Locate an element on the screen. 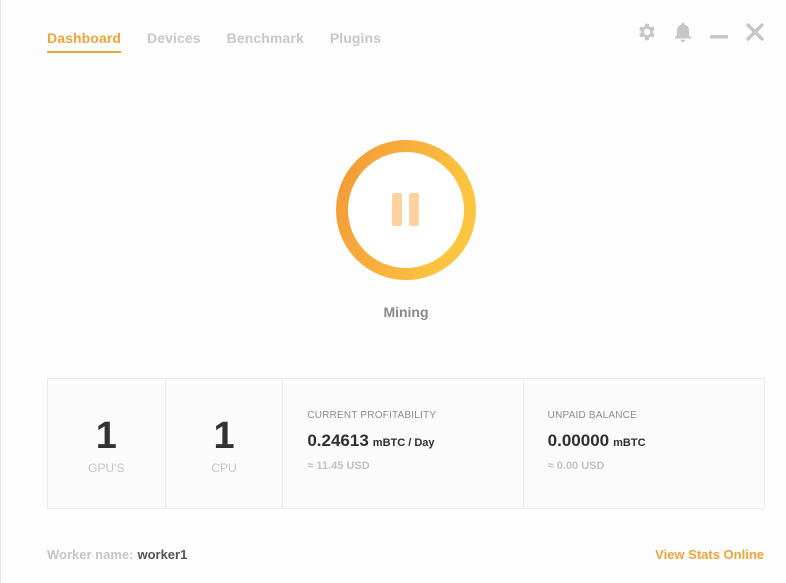 The height and width of the screenshot is (583, 786). profitability-unit: mBTC / Day is located at coordinates (403, 443).